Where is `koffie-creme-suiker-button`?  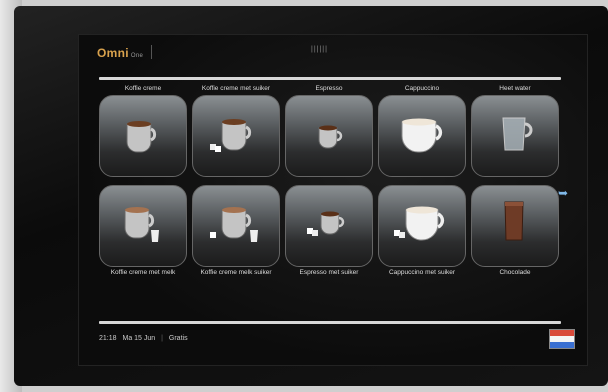 koffie-creme-suiker-button is located at coordinates (236, 136).